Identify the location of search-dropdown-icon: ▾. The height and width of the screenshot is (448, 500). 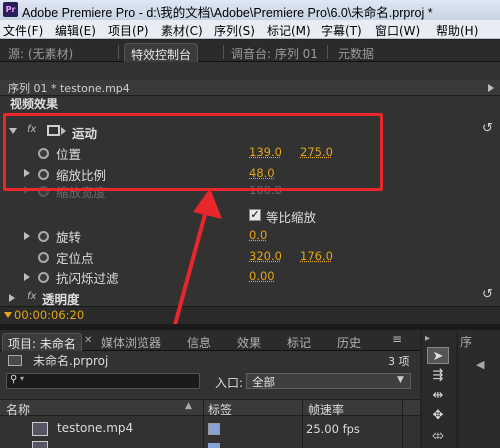
(22, 378).